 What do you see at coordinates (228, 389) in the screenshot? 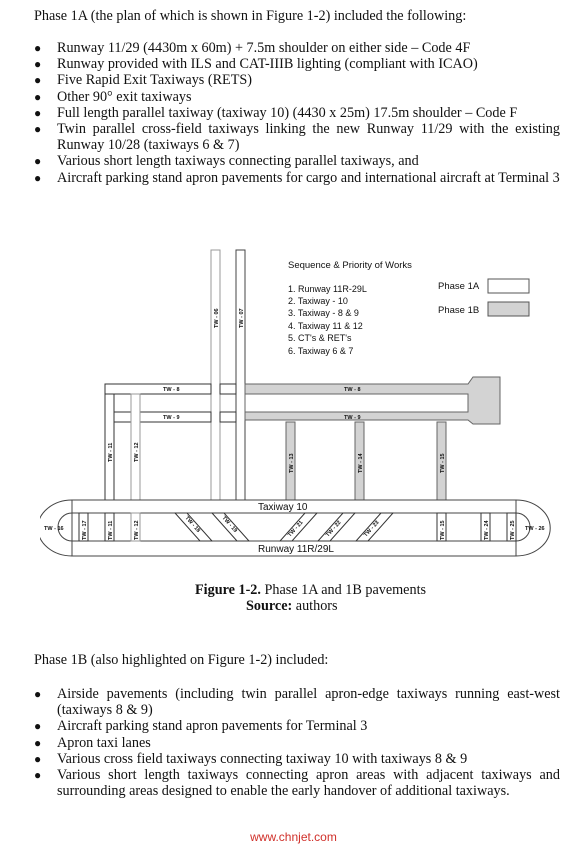
I see `taxiway-08-link` at bounding box center [228, 389].